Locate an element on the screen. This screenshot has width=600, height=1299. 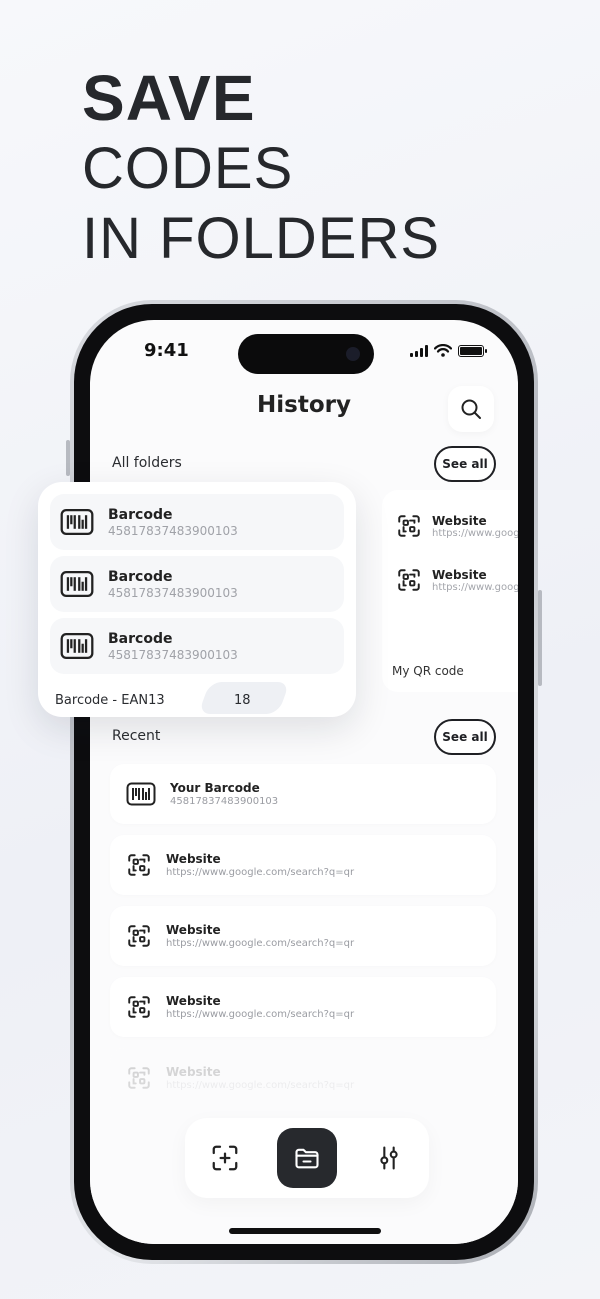
cellular-signal-icon is located at coordinates (419, 350).